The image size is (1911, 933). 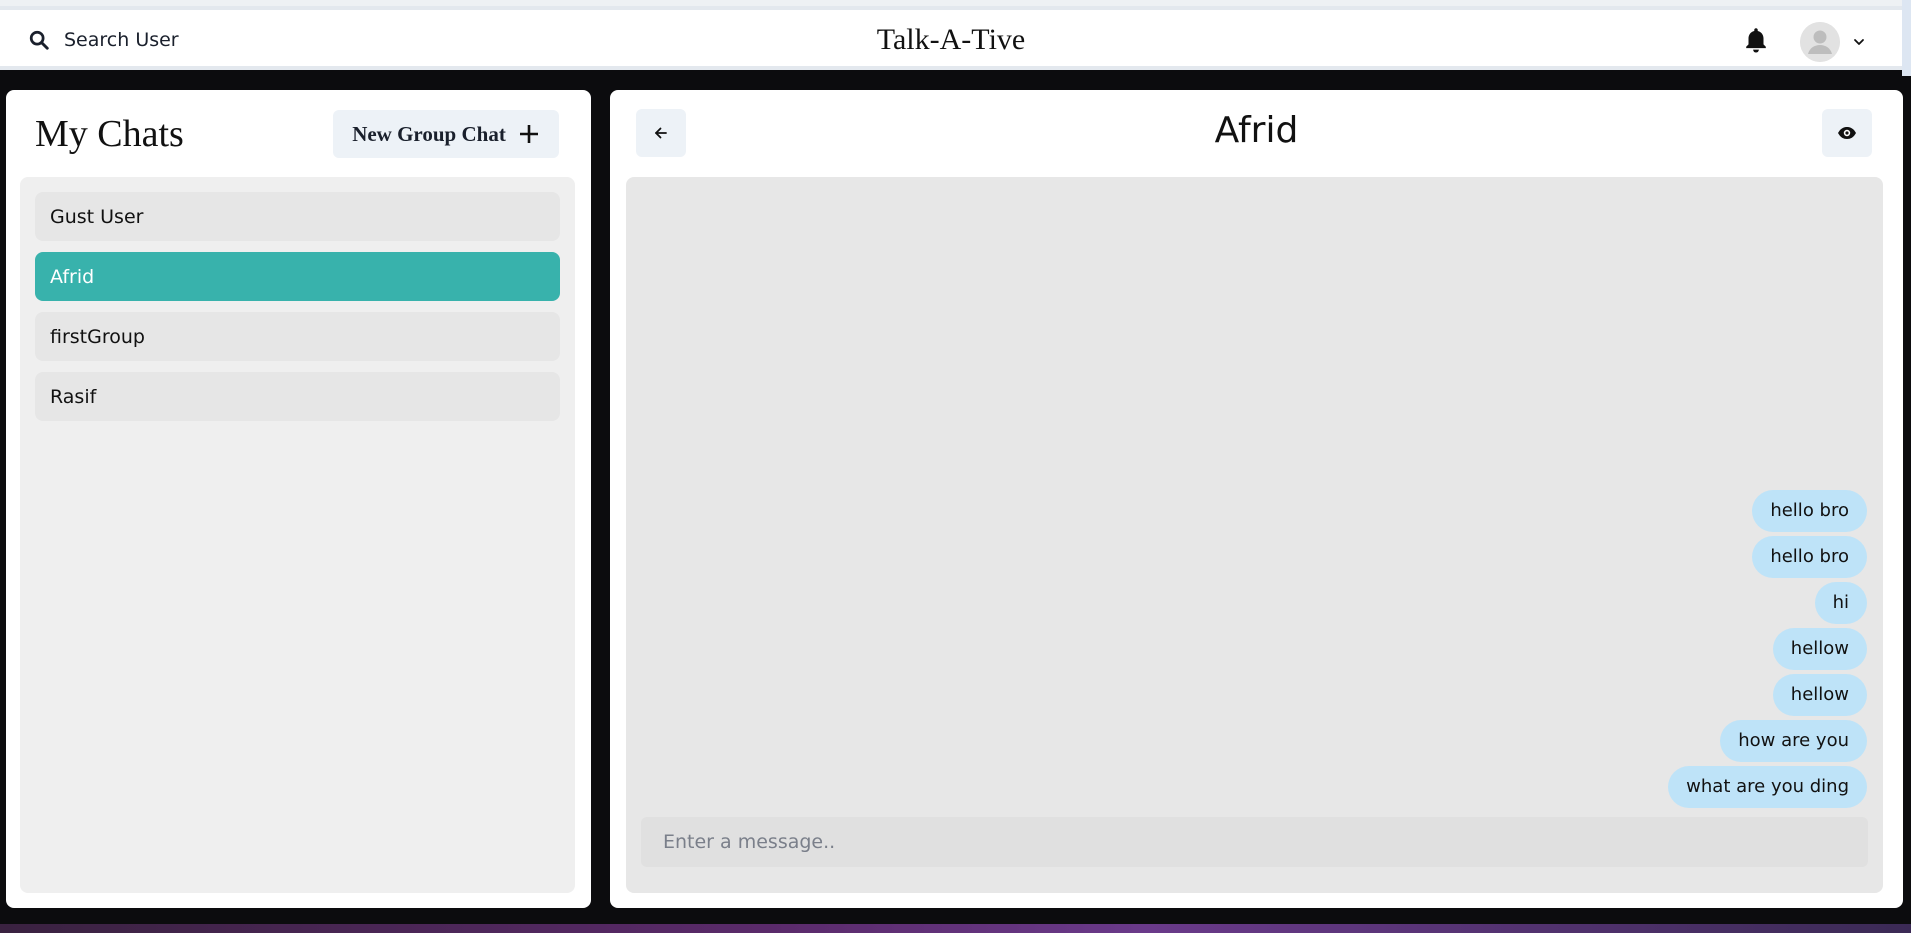 I want to click on view-profile-button, so click(x=1847, y=133).